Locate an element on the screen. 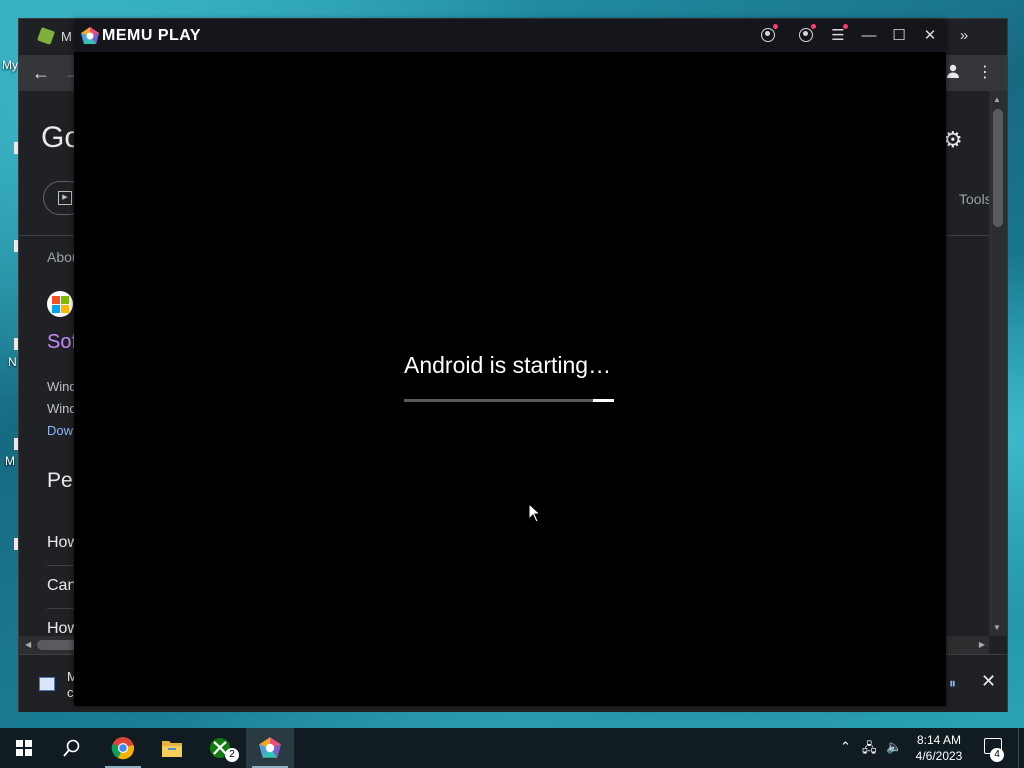 Image resolution: width=1024 pixels, height=768 pixels. taskbar-app-file-explorer is located at coordinates (172, 748).